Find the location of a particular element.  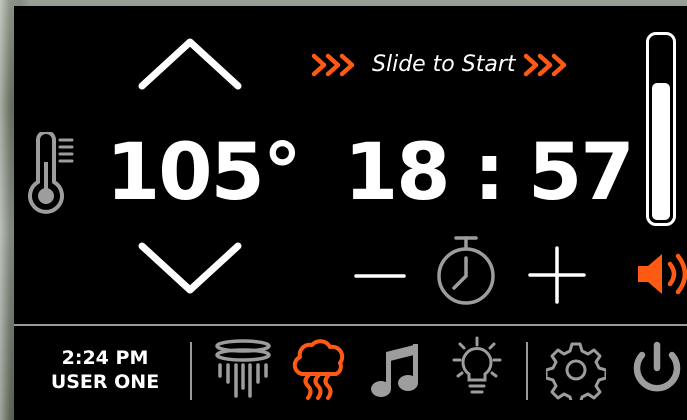

chevron-up-icon is located at coordinates (190, 64).